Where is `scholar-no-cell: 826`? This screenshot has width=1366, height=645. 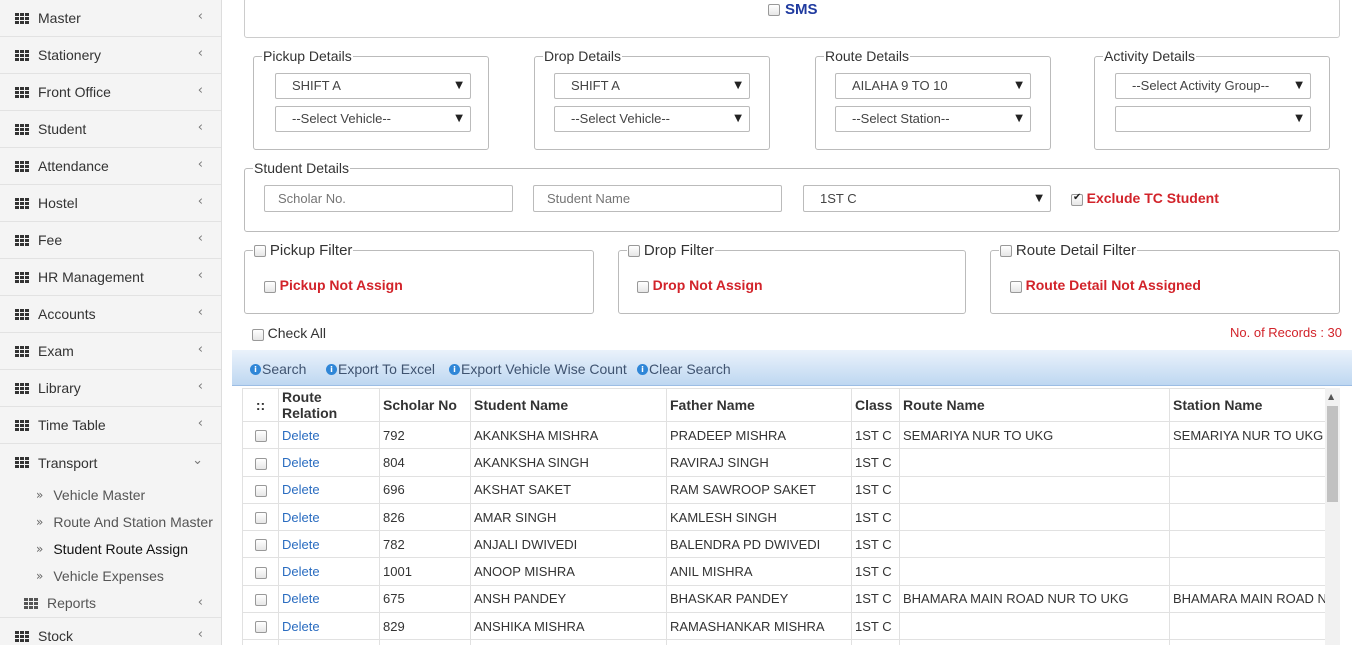 scholar-no-cell: 826 is located at coordinates (425, 517).